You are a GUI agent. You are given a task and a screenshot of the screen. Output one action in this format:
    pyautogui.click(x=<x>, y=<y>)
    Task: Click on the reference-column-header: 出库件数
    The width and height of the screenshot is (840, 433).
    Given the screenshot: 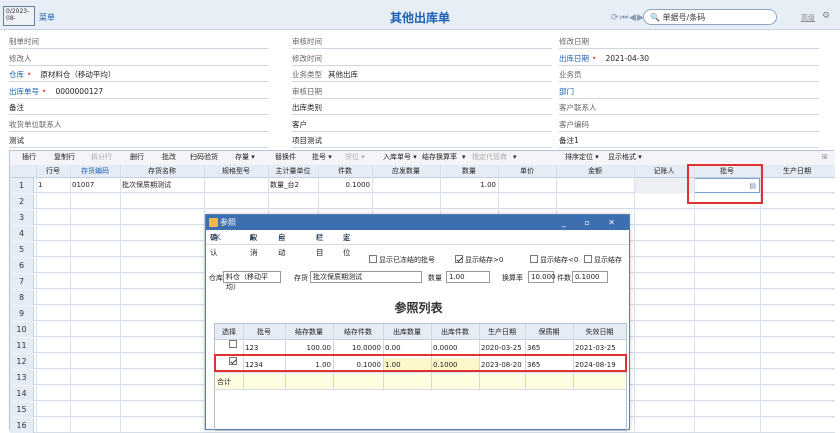 What is the action you would take?
    pyautogui.click(x=455, y=332)
    